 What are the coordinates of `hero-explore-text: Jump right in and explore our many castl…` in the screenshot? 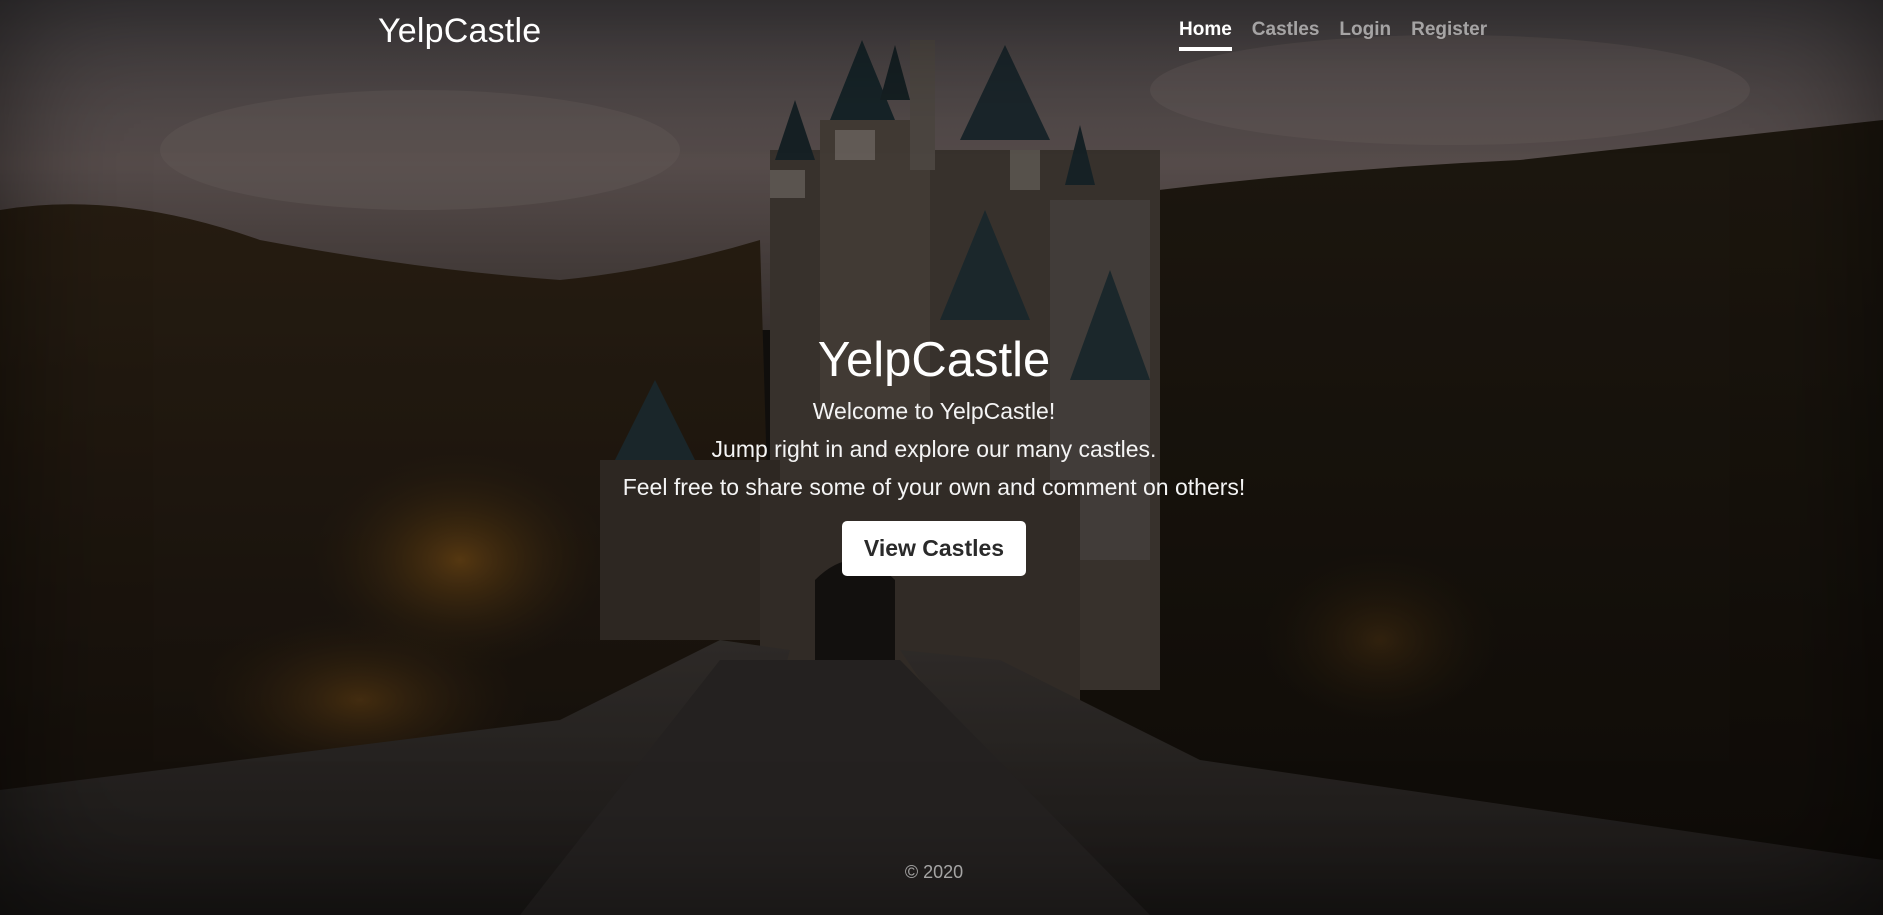 It's located at (934, 449).